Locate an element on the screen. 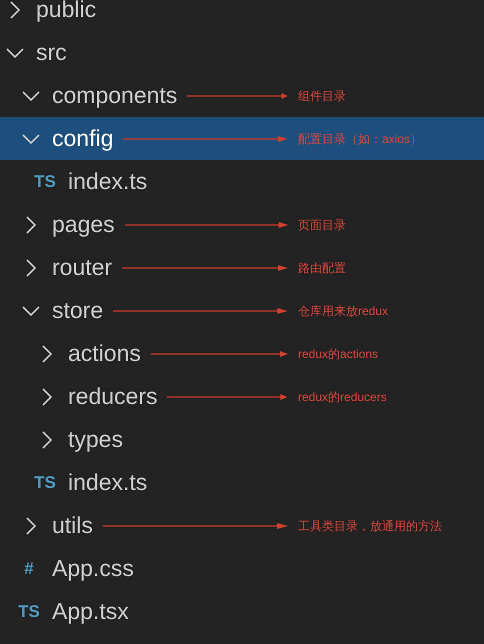  folder-name: actions is located at coordinates (104, 353).